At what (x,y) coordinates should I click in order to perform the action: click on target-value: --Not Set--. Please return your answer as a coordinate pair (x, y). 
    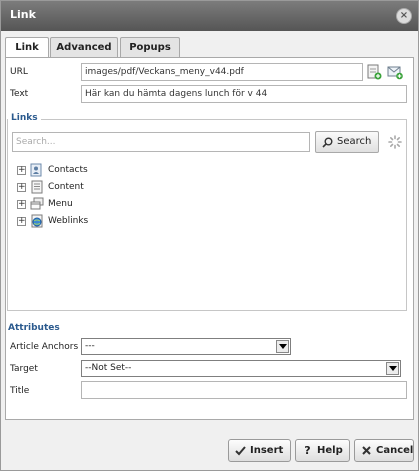
    Looking at the image, I should click on (108, 368).